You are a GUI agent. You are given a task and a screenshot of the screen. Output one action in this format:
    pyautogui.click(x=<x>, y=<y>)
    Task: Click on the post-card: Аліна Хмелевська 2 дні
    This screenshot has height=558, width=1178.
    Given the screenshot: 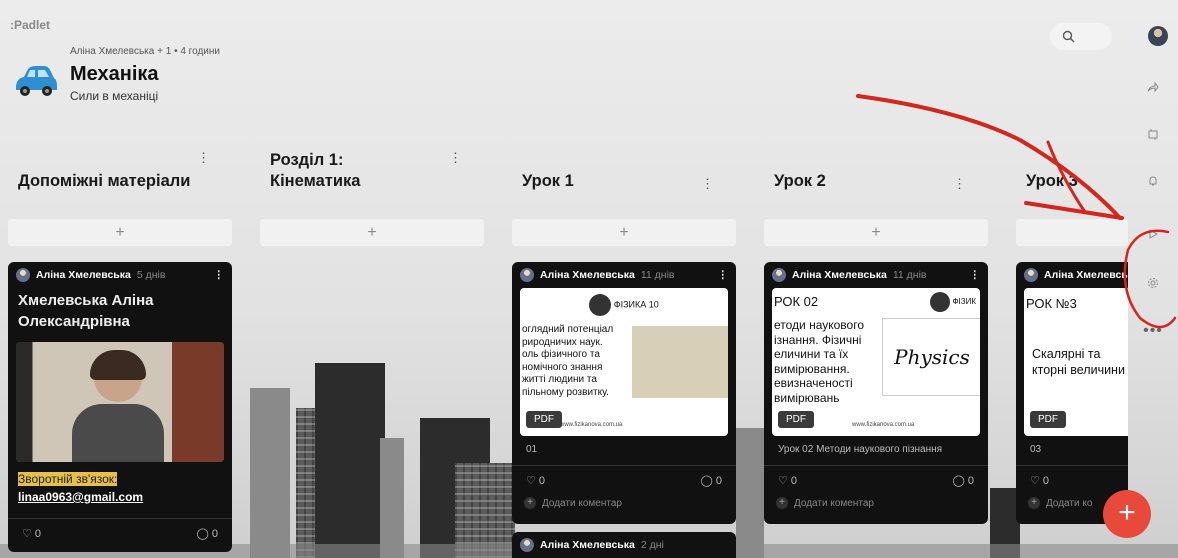 What is the action you would take?
    pyautogui.click(x=624, y=545)
    